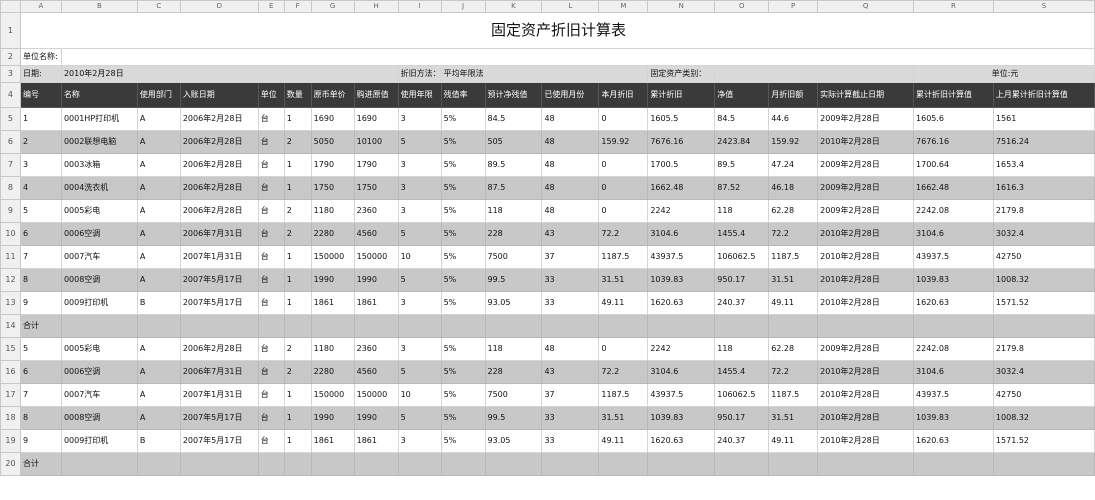 This screenshot has height=500, width=1095. I want to click on table-cell: 10100, so click(376, 142).